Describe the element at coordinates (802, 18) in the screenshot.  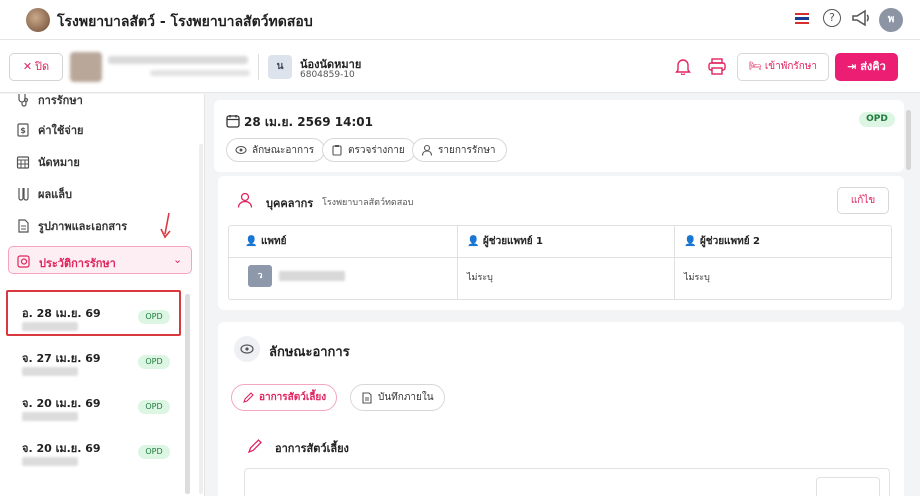
I see `thai-flag-icon` at that location.